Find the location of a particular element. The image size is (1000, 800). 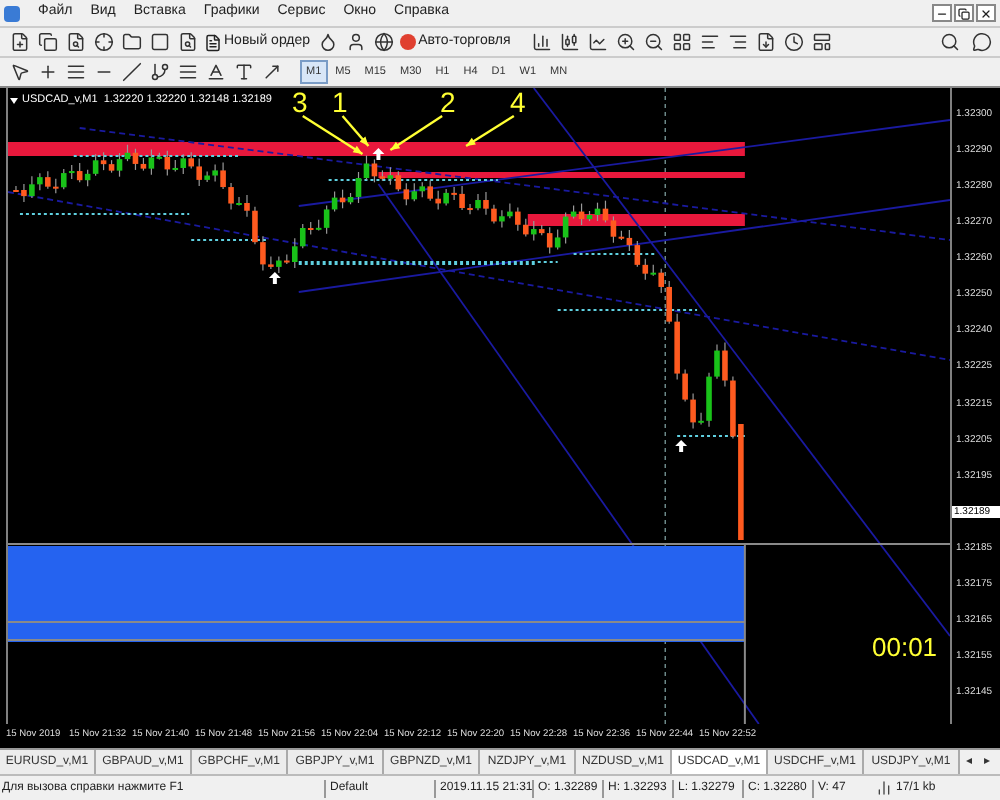

annotation-number: 1 is located at coordinates (340, 102).